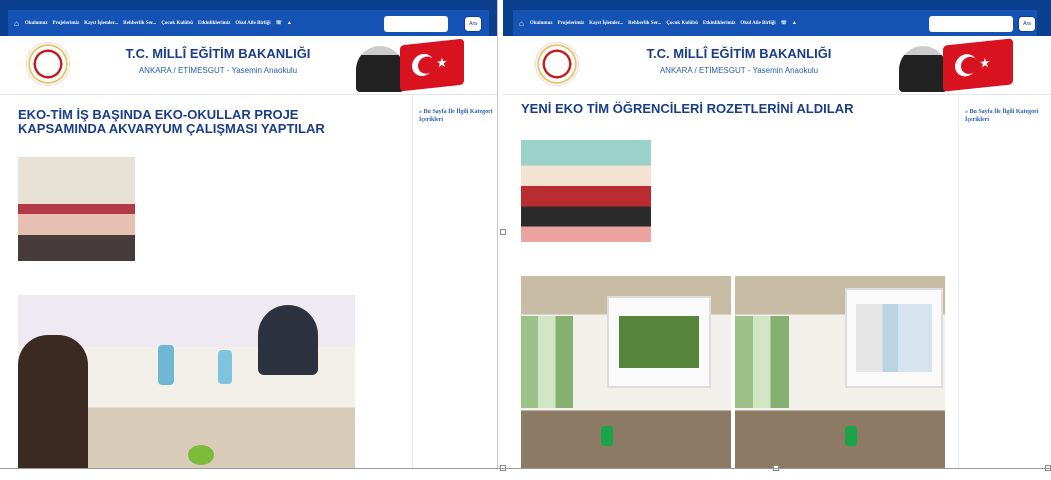 The width and height of the screenshot is (1051, 480). I want to click on panel-divider, so click(497, 234).